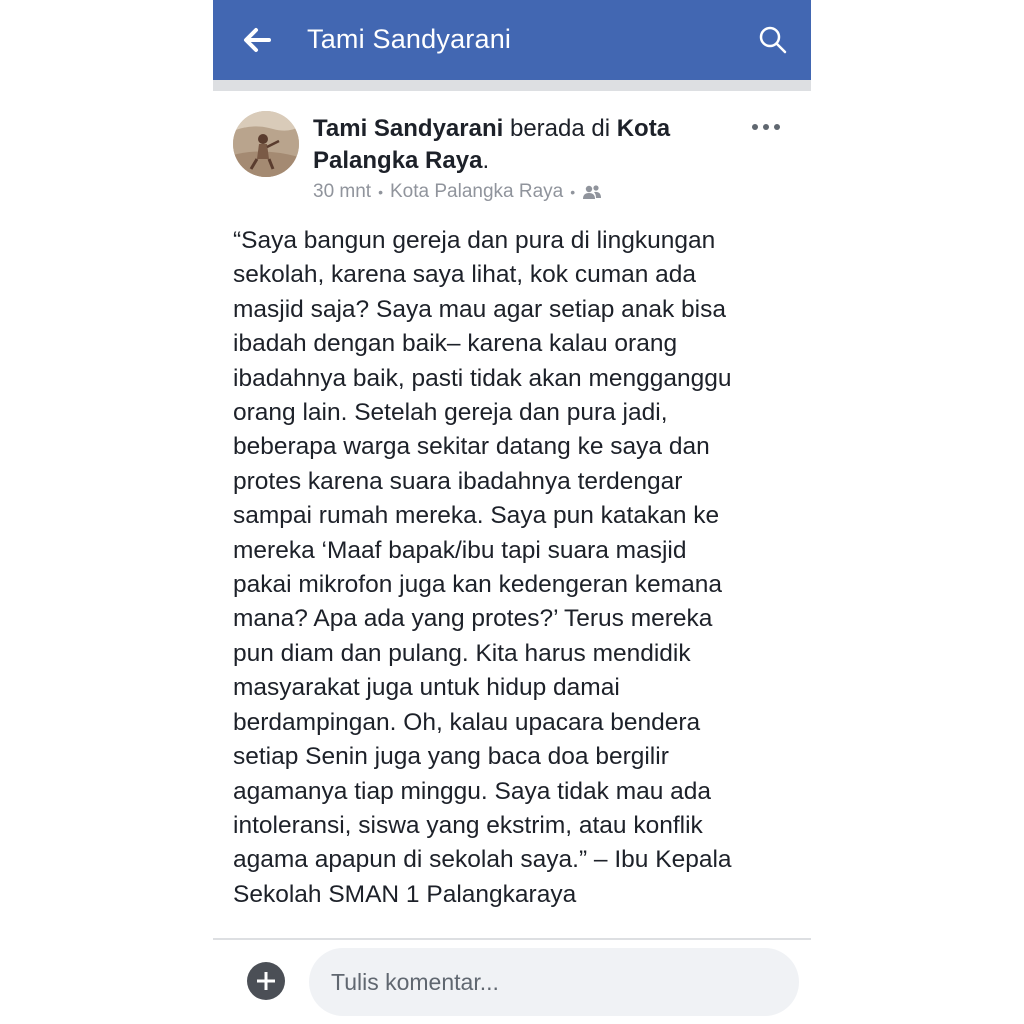 The image size is (1024, 1024). I want to click on avatar, so click(266, 144).